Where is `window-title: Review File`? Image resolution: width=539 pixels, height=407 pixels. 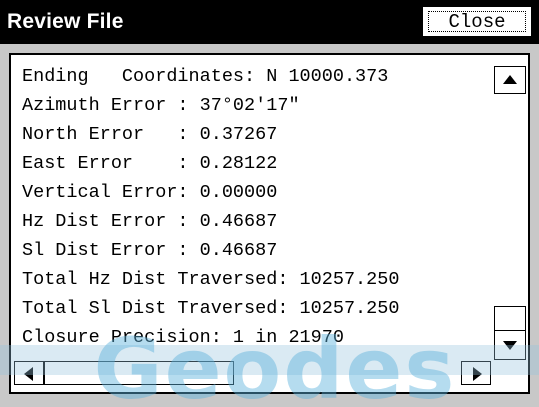
window-title: Review File is located at coordinates (65, 21).